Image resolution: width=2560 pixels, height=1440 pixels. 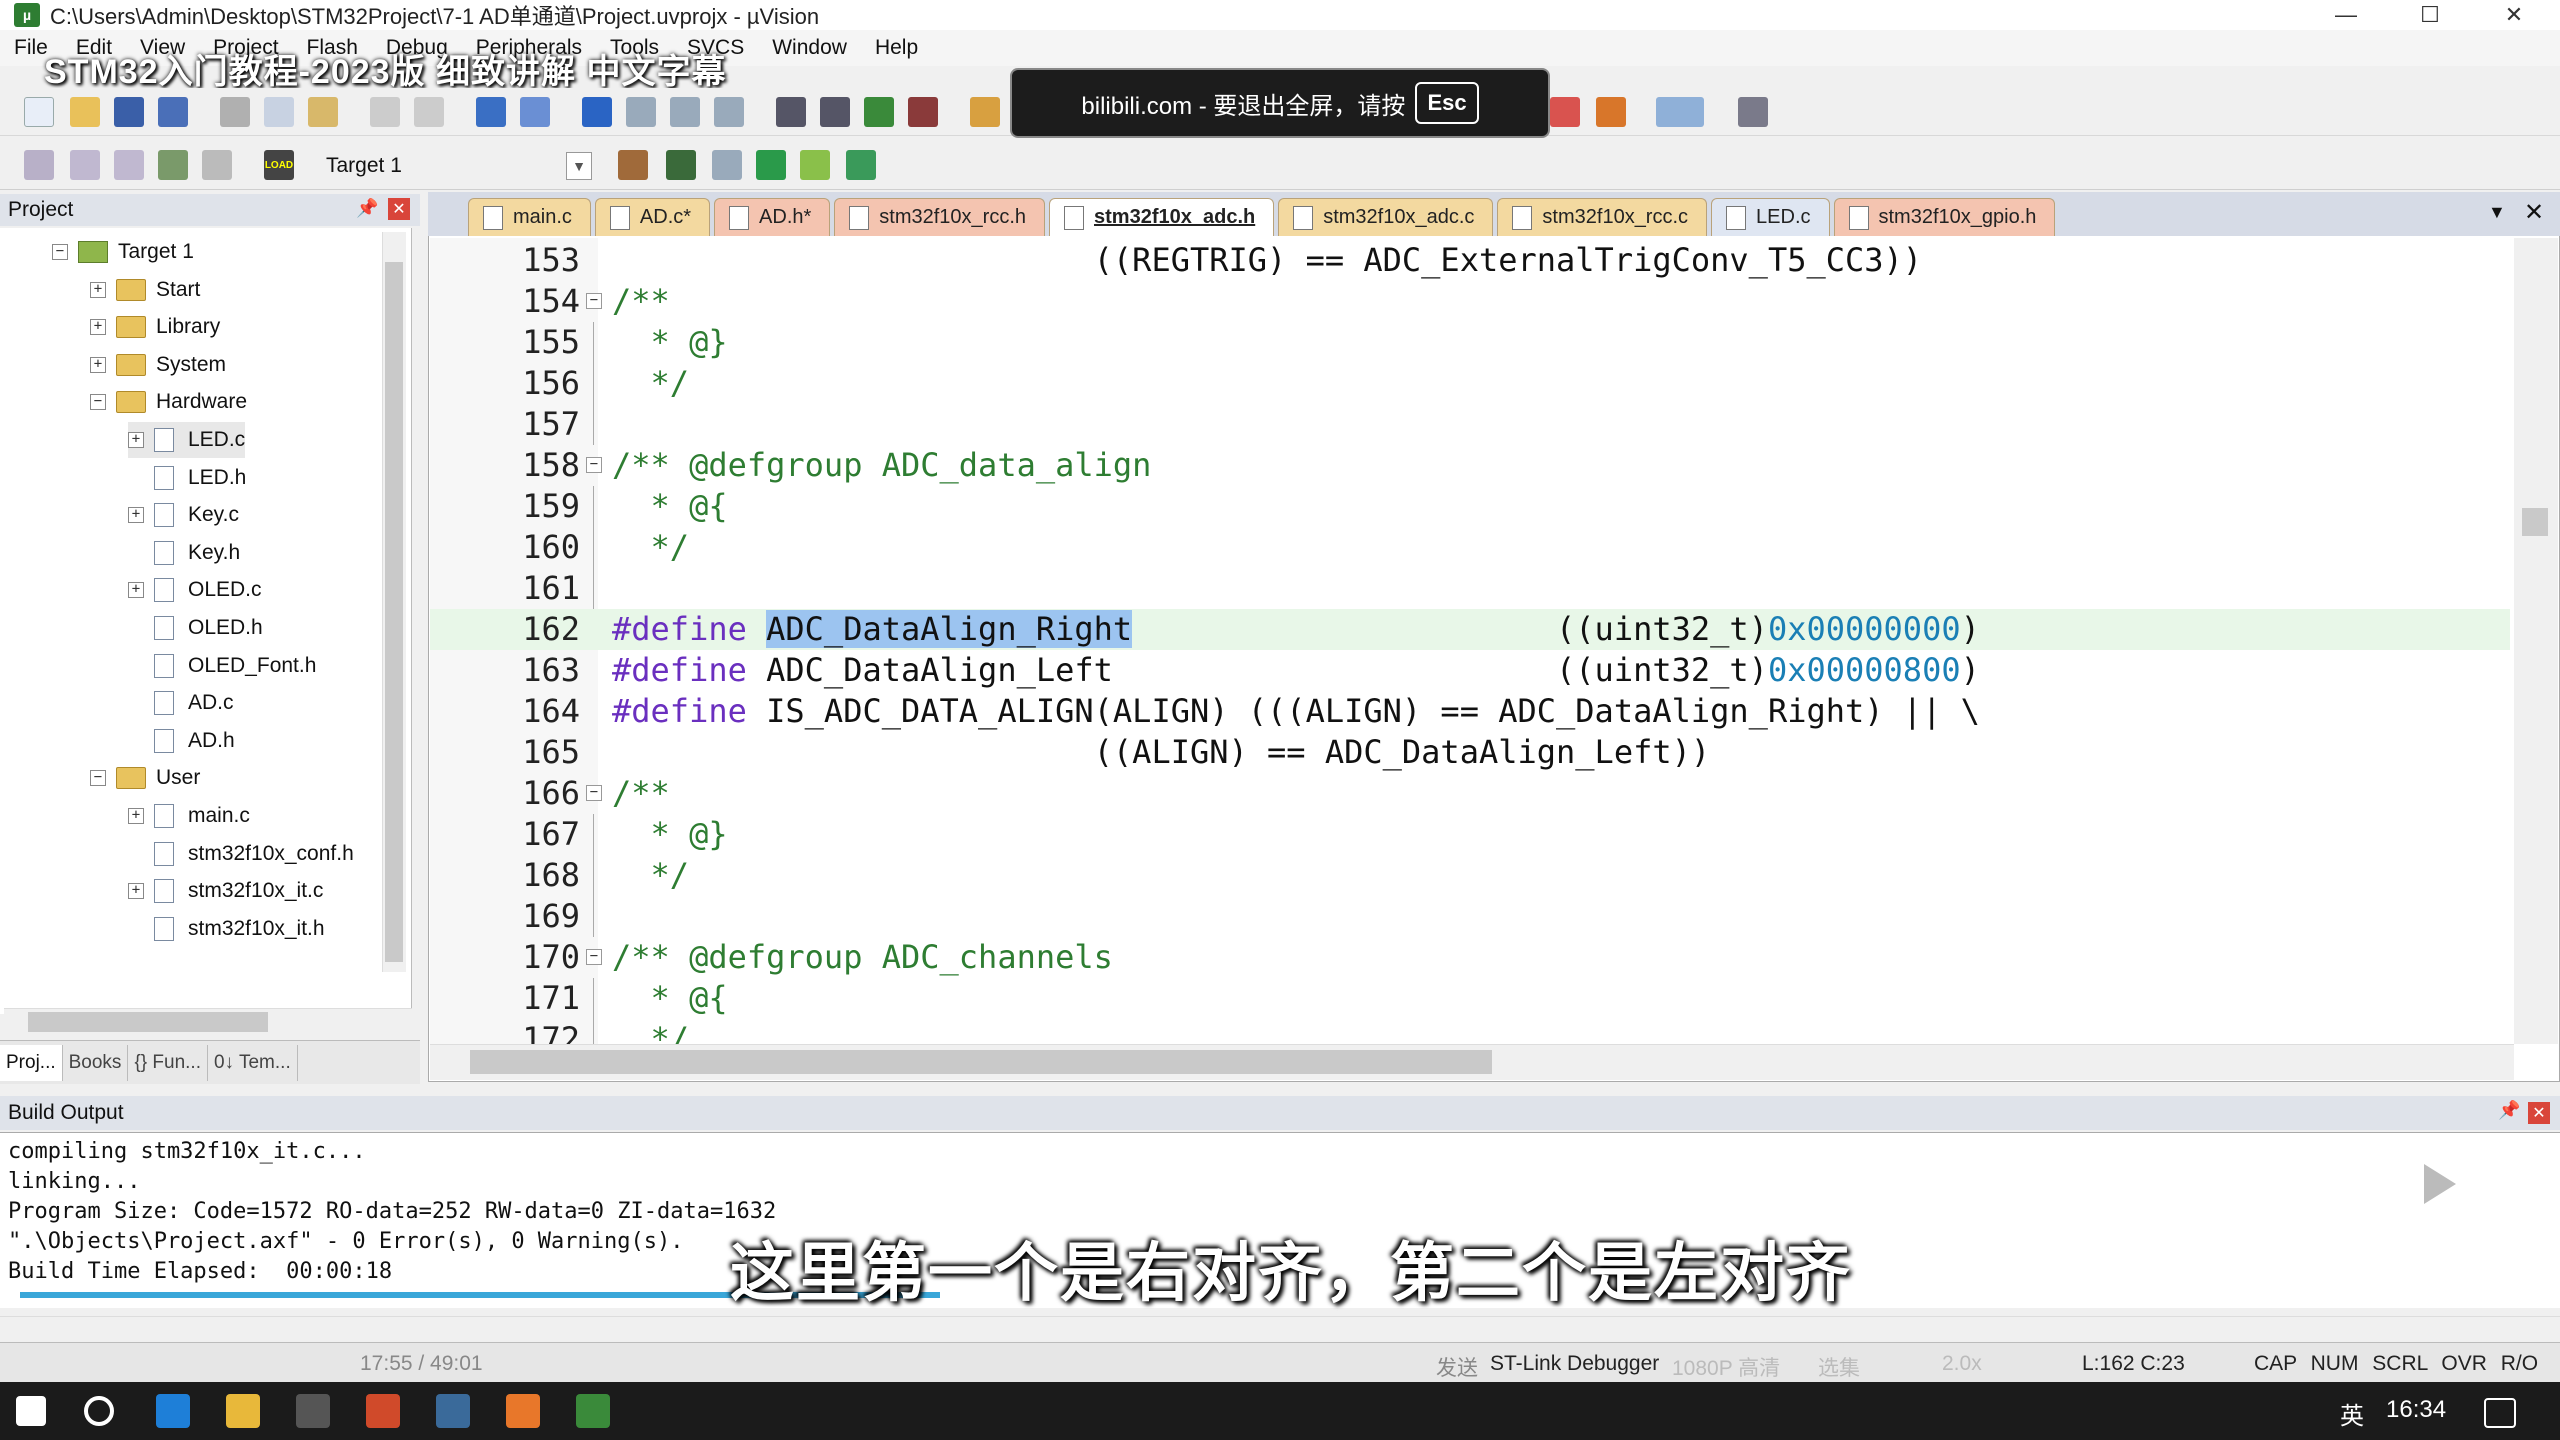 I want to click on tree-item: + main.c, so click(x=189, y=816).